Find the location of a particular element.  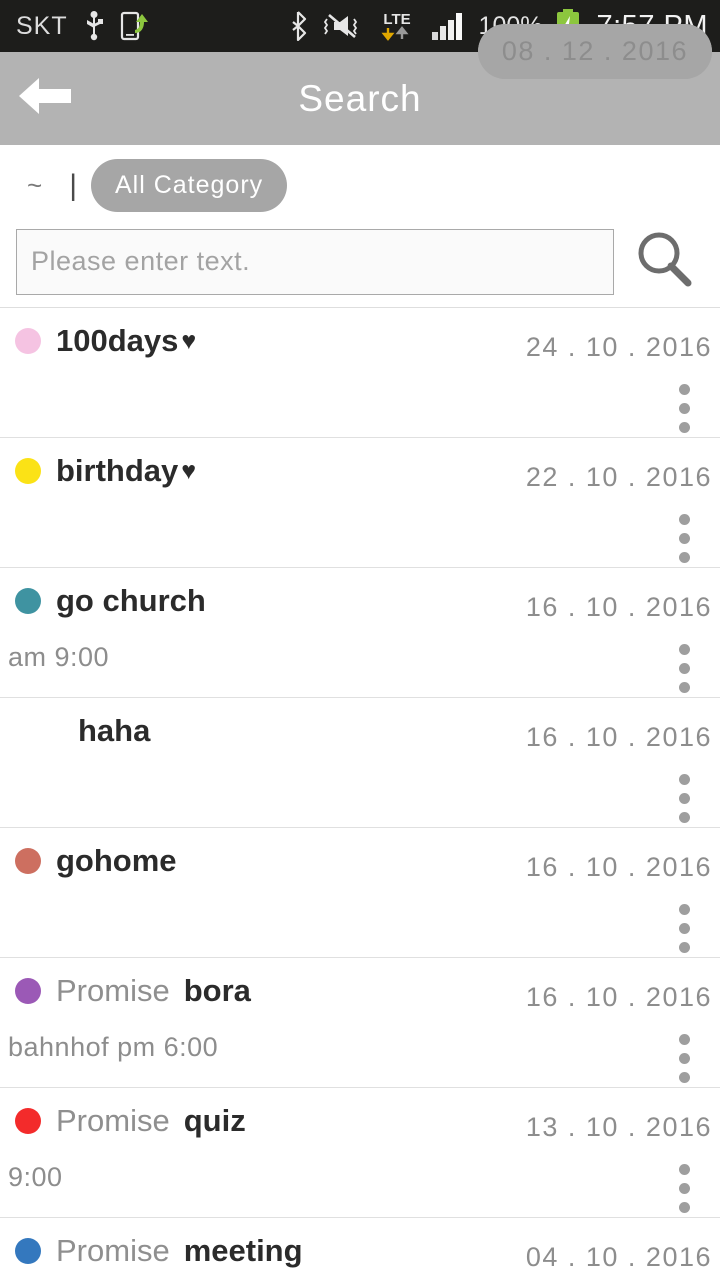

back-button is located at coordinates (45, 99).